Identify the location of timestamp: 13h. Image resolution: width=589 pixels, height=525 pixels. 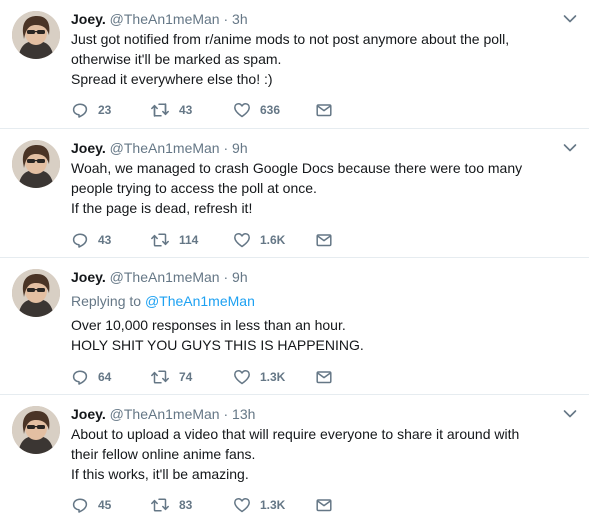
(243, 414).